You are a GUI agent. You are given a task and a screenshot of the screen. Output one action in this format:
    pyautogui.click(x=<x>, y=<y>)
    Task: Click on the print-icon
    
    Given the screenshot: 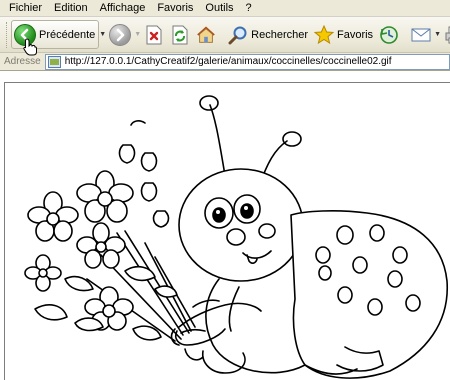 What is the action you would take?
    pyautogui.click(x=447, y=35)
    